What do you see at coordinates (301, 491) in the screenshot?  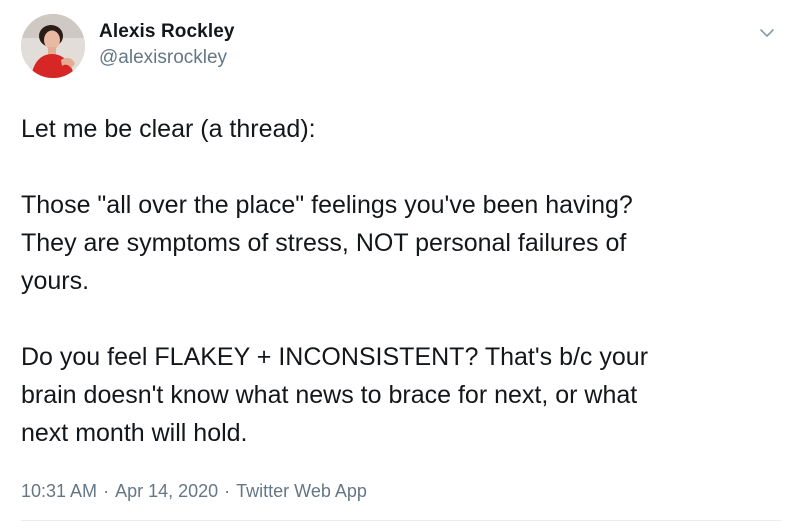 I see `tweet-source-link: Twitter Web App` at bounding box center [301, 491].